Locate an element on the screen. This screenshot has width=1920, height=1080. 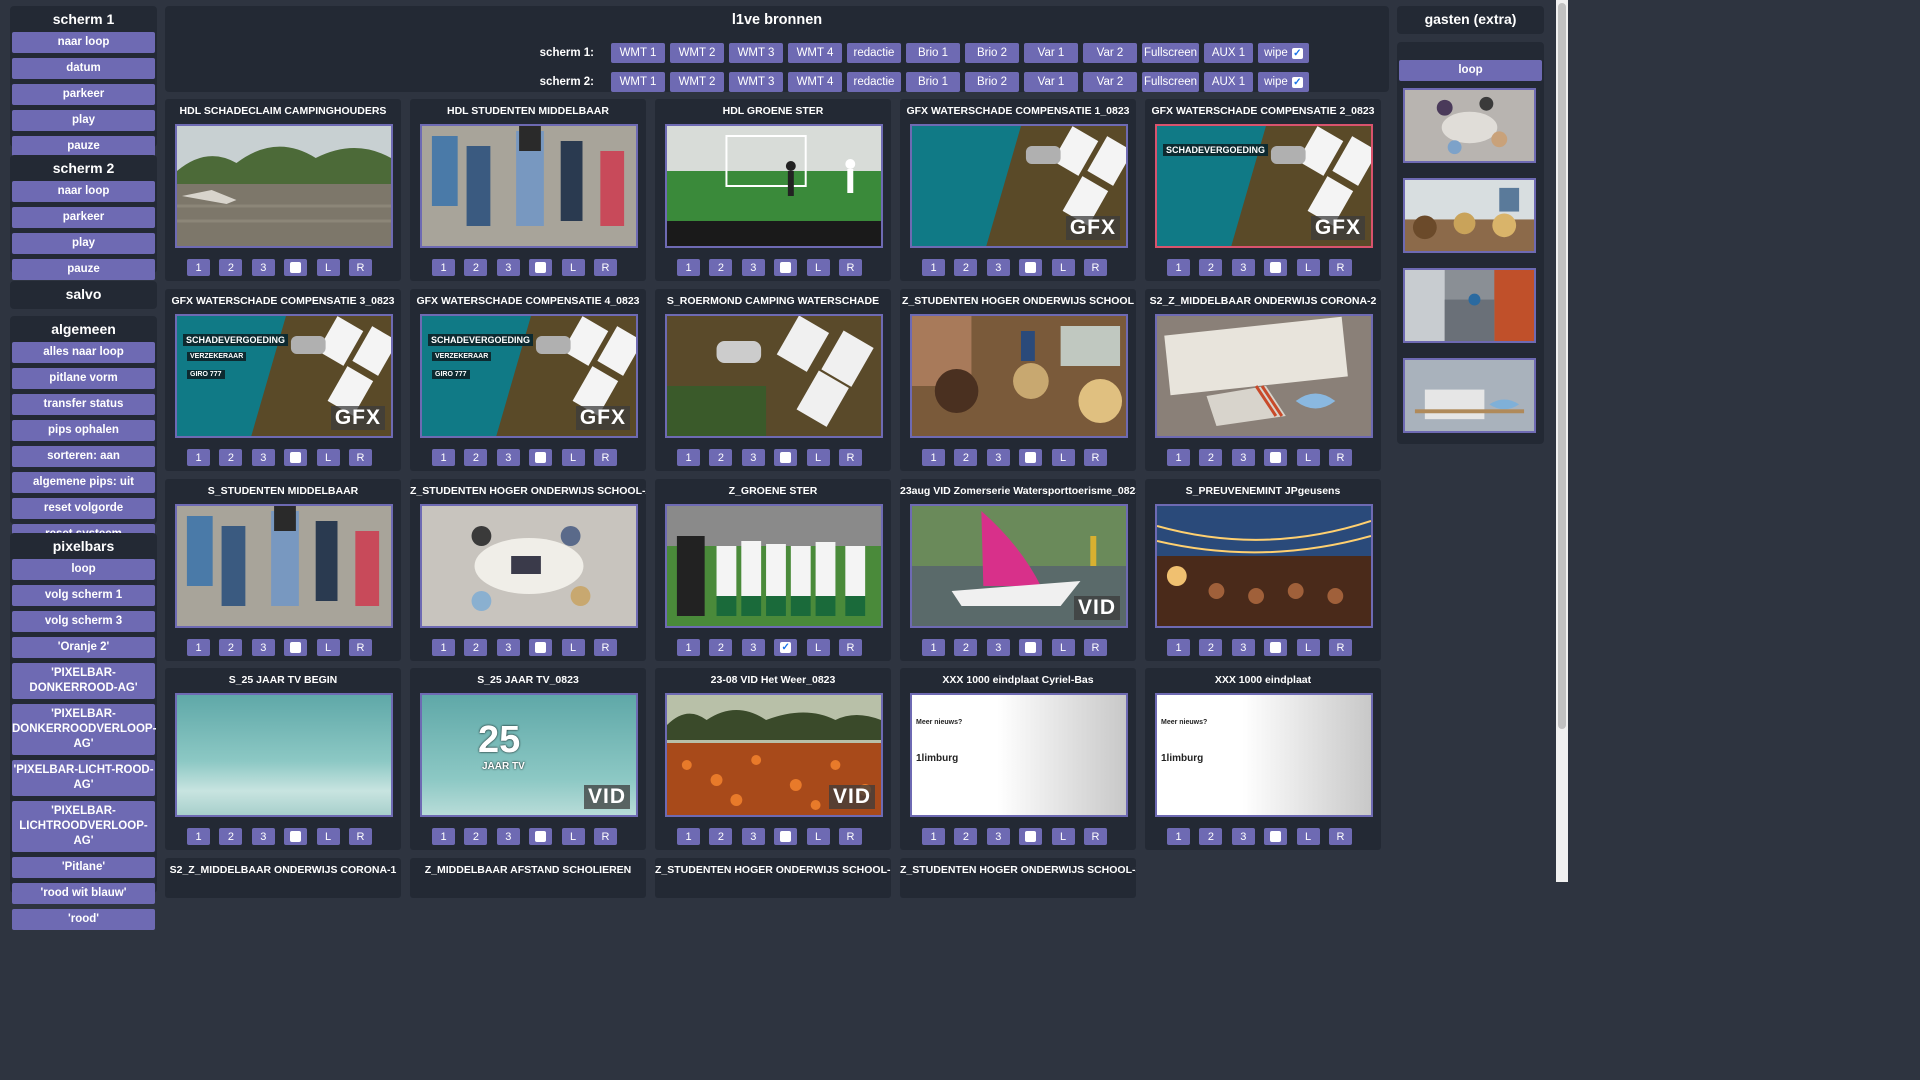
source-button: WMT 1 is located at coordinates (638, 82).